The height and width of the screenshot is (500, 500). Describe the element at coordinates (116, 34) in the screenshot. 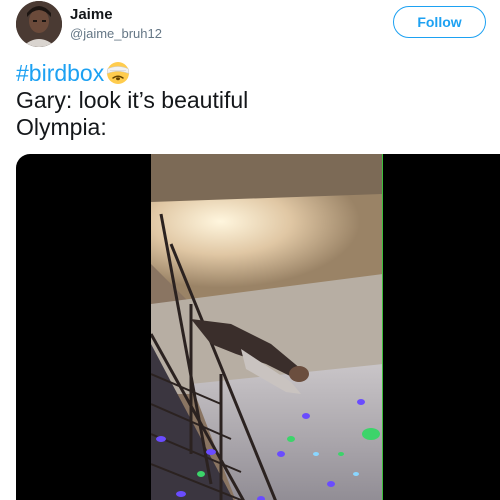

I see `author-handle: @jaime_bruh12` at that location.